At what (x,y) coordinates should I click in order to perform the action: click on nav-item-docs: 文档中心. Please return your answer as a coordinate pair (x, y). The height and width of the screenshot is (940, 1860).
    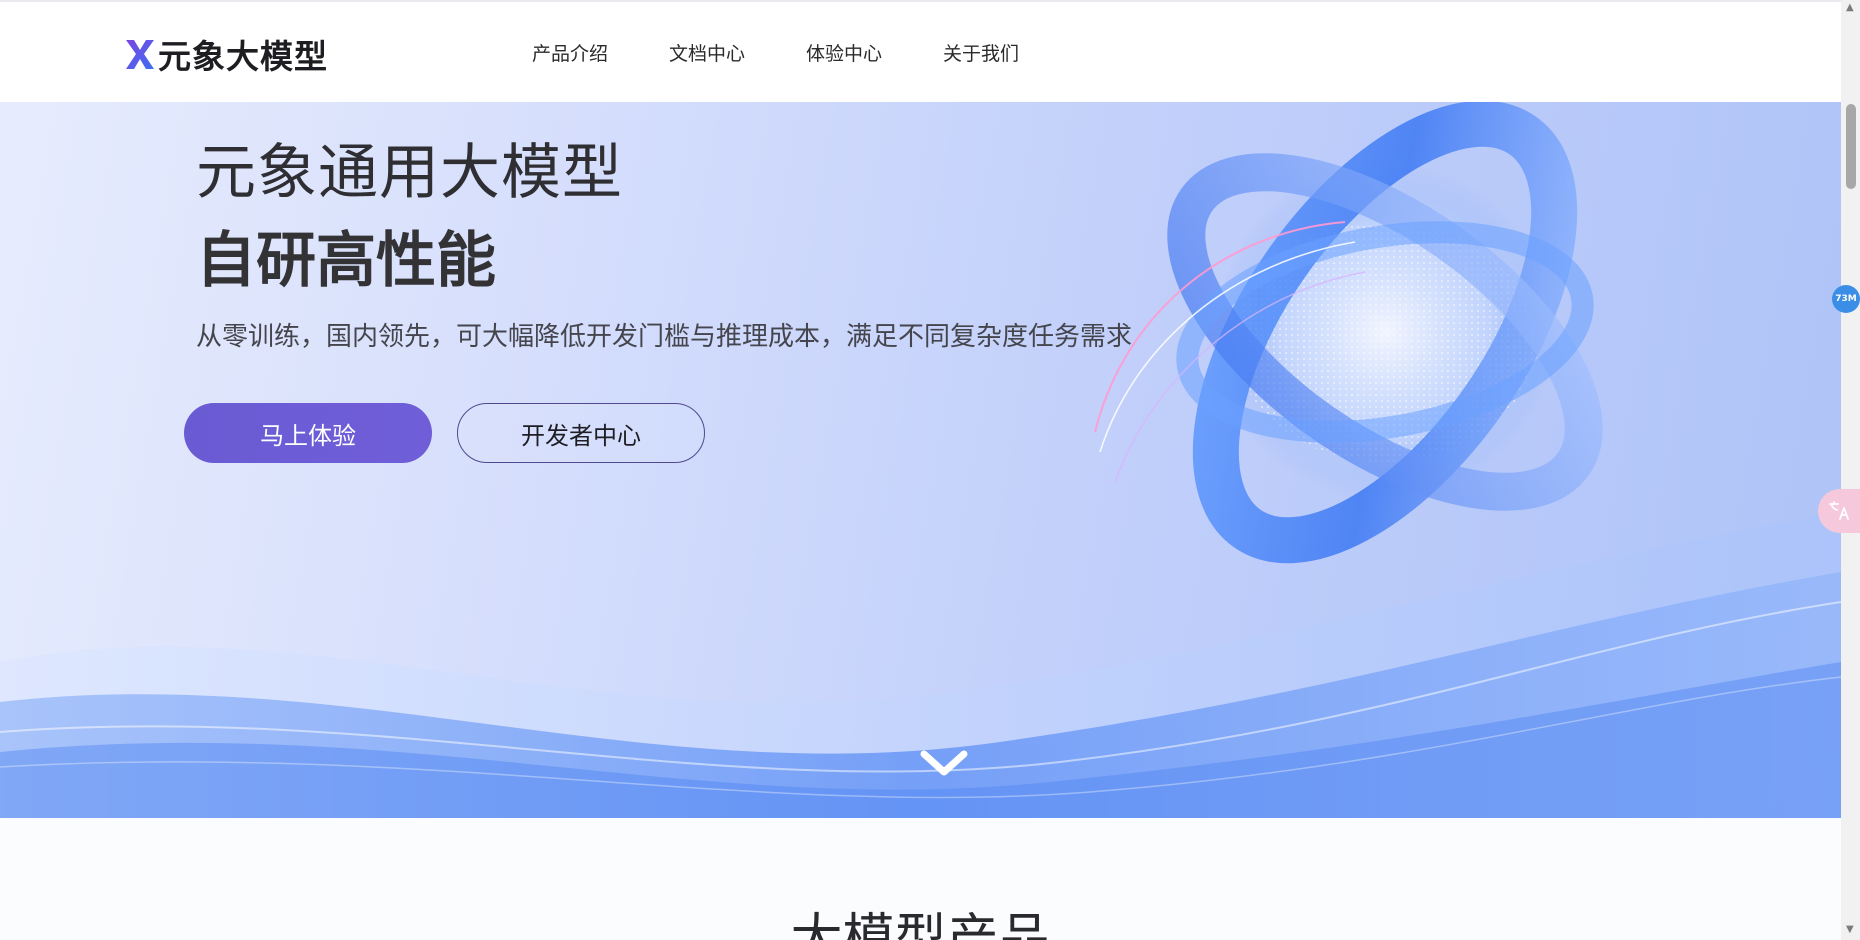
    Looking at the image, I should click on (707, 52).